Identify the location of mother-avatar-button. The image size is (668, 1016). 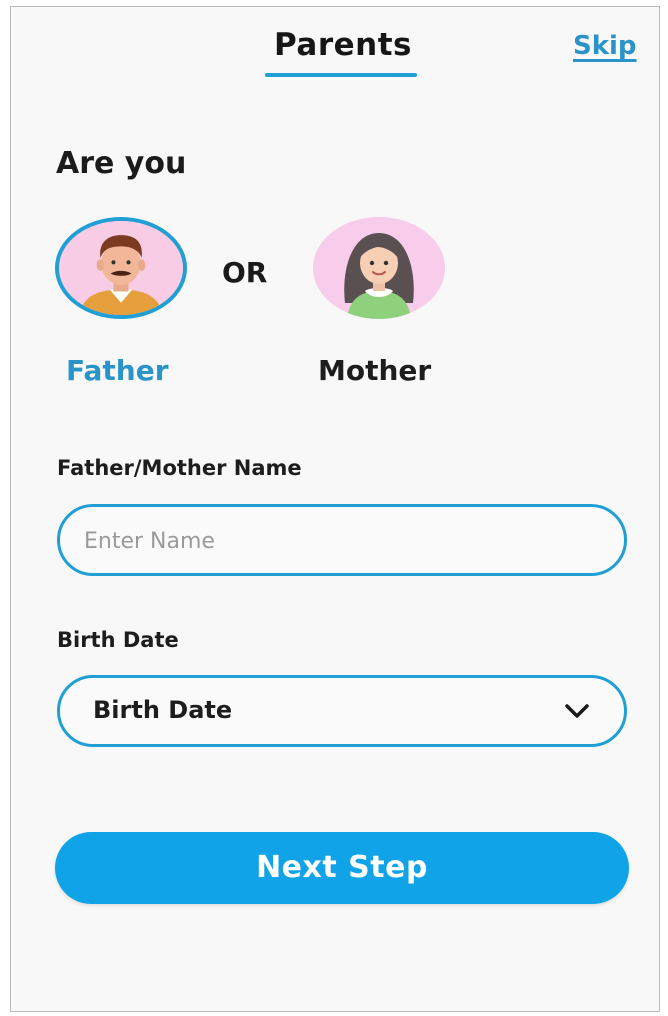
(379, 268).